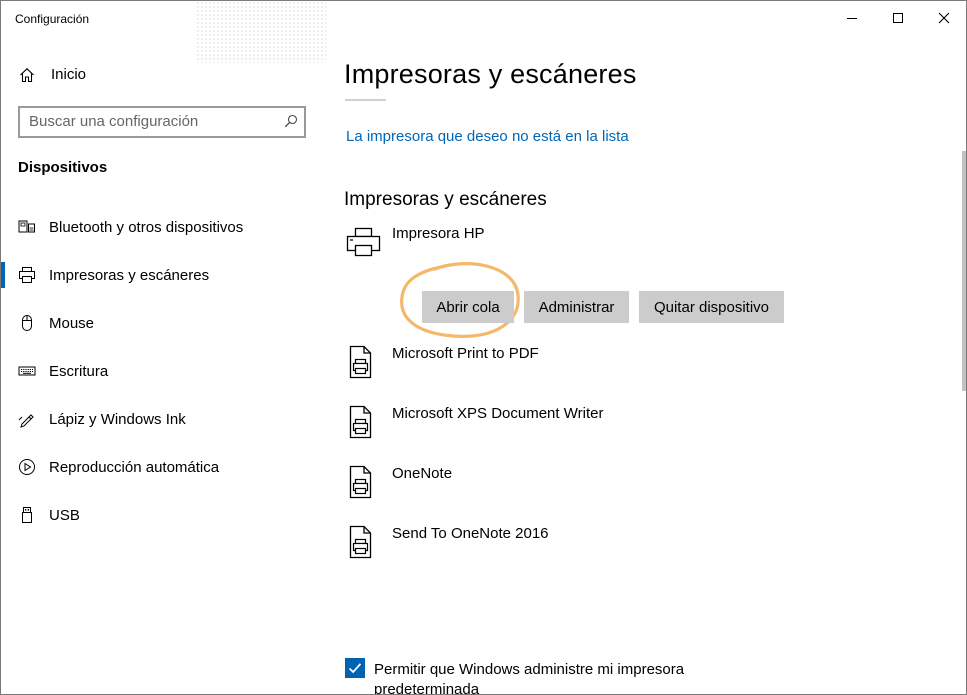 The width and height of the screenshot is (967, 695). Describe the element at coordinates (63, 167) in the screenshot. I see `sidebar-section-title: Dispositivos` at that location.